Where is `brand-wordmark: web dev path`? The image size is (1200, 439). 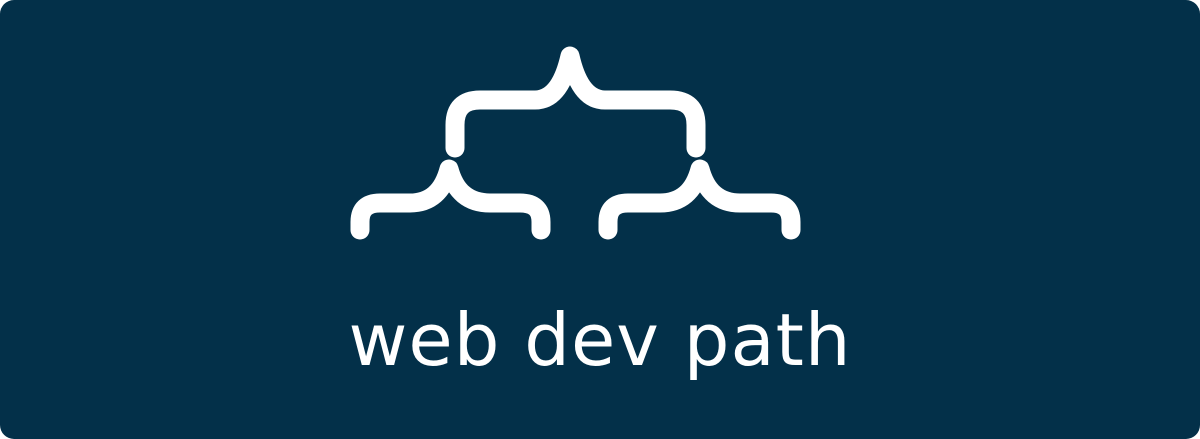
brand-wordmark: web dev path is located at coordinates (600, 340).